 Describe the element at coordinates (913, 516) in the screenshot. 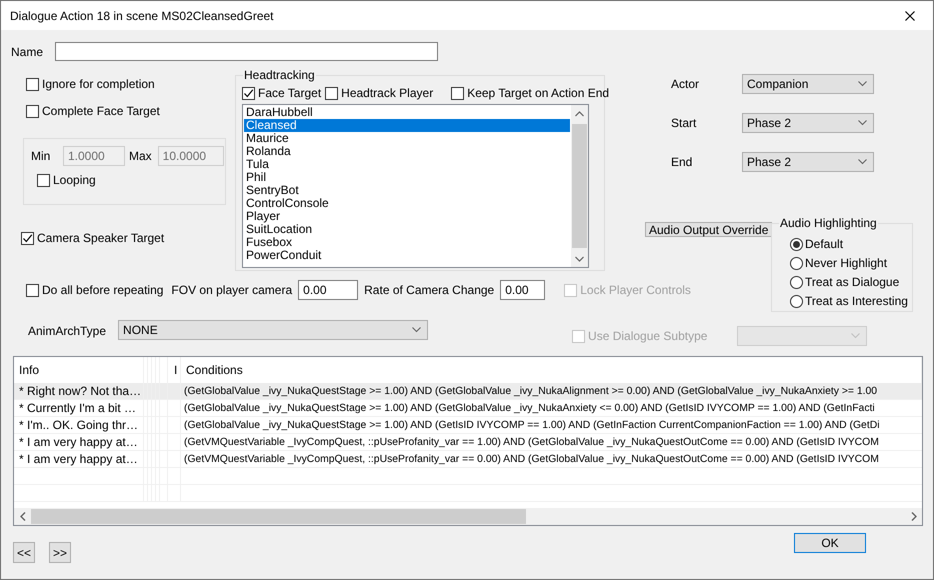

I see `chevron-right-icon` at that location.